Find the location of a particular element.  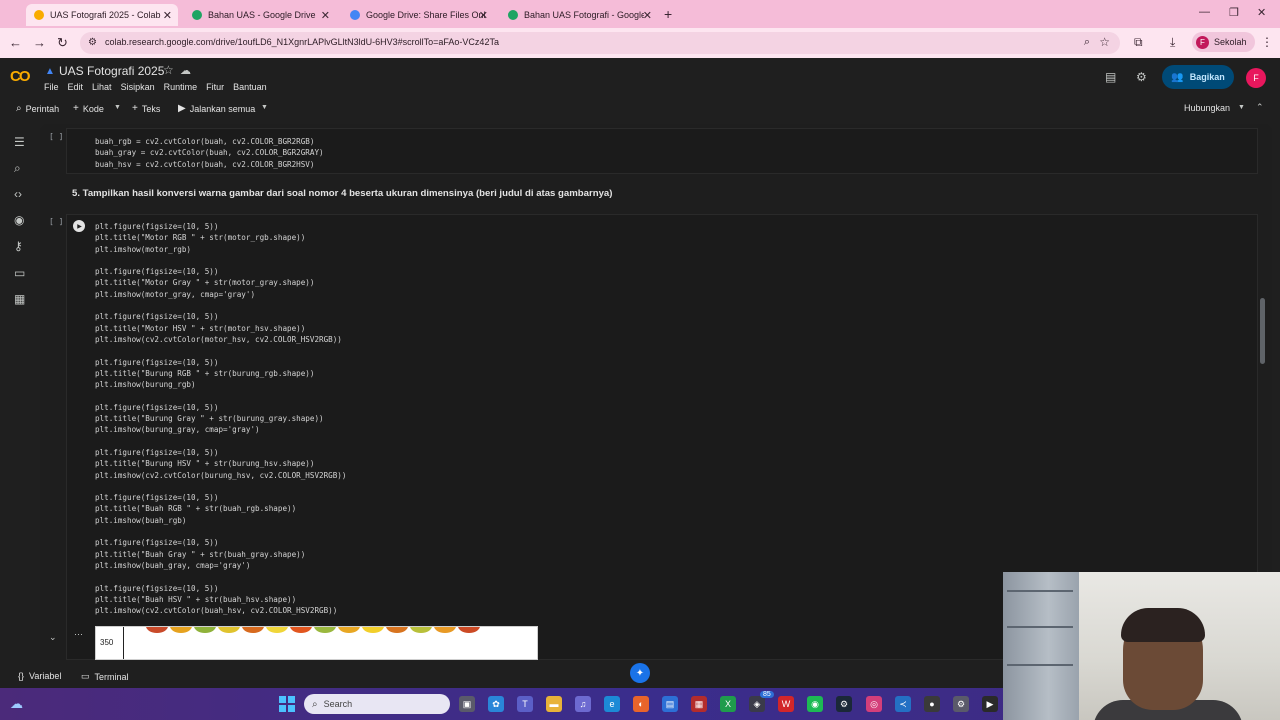

zoom-icon: ⌕ is located at coordinates (1087, 42).